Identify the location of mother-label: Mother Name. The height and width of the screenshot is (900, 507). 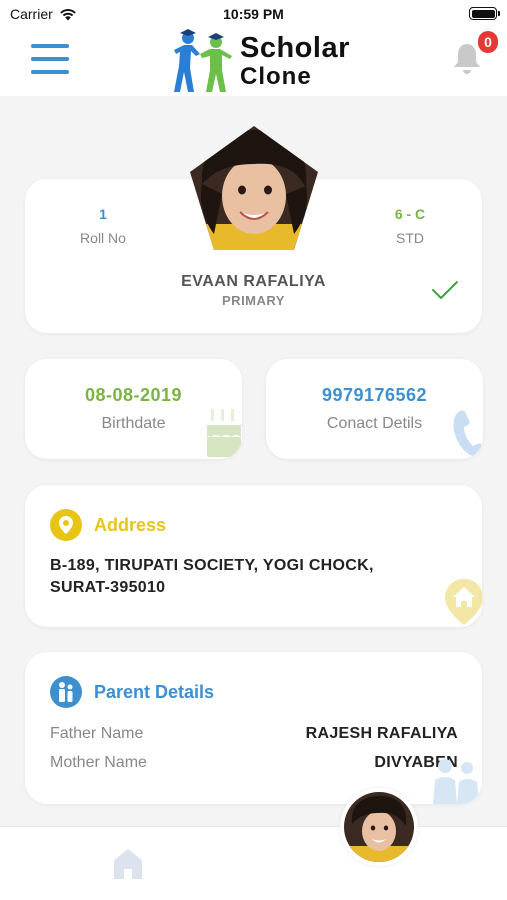
(98, 762).